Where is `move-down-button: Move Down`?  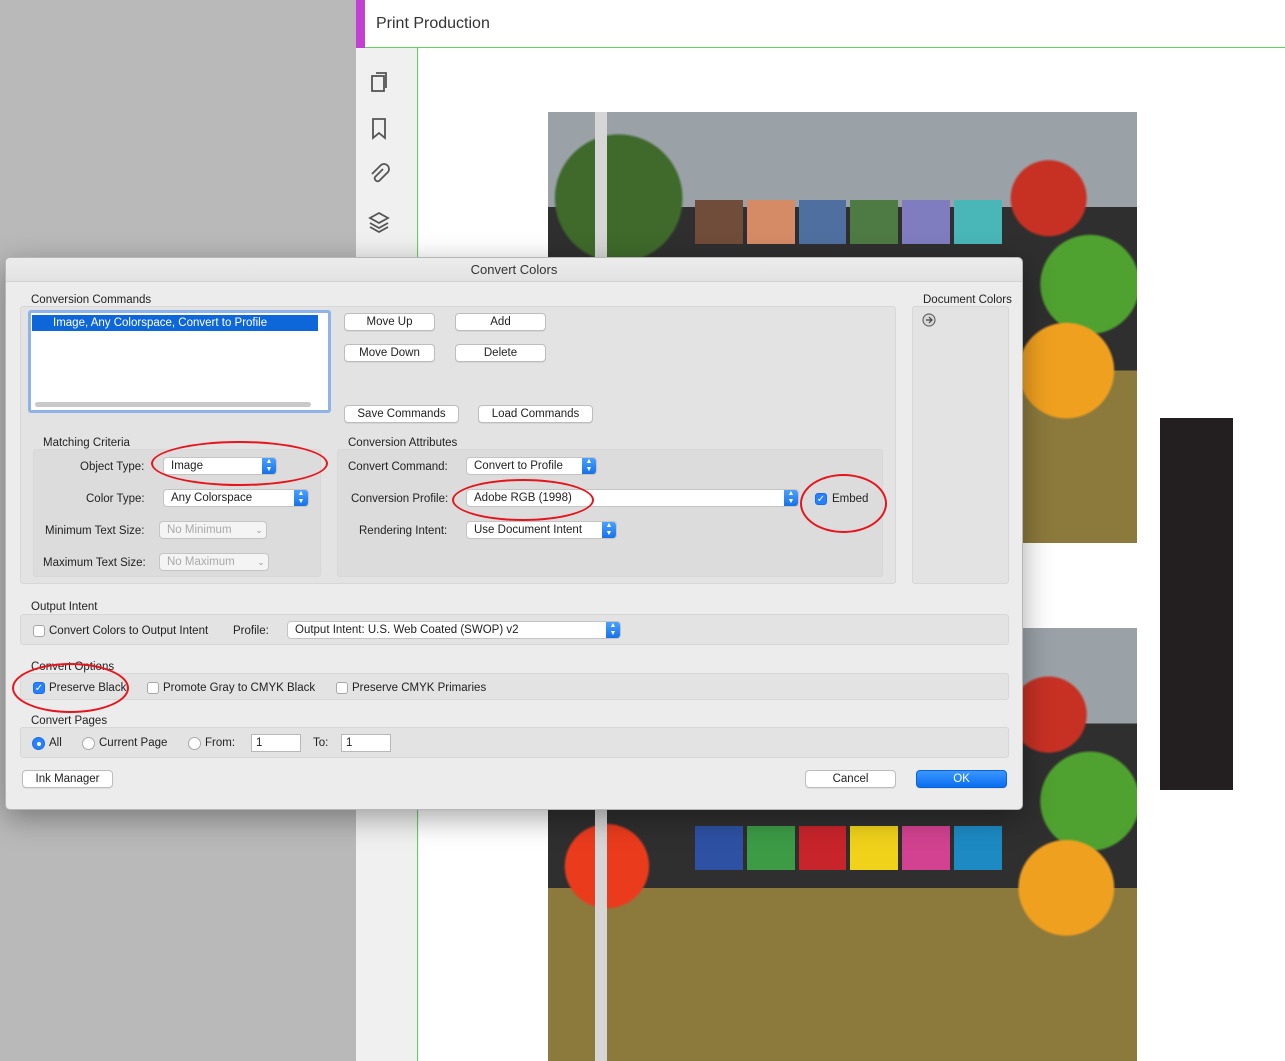
move-down-button: Move Down is located at coordinates (389, 353).